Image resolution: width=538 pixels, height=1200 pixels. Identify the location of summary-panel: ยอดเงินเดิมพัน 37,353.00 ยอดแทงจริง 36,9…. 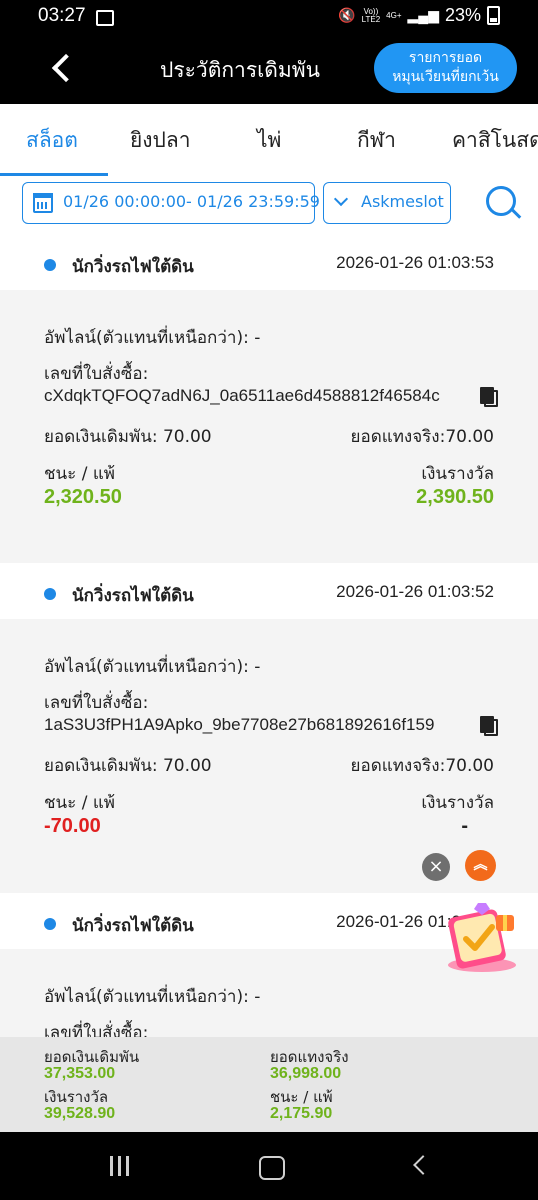
(269, 1084).